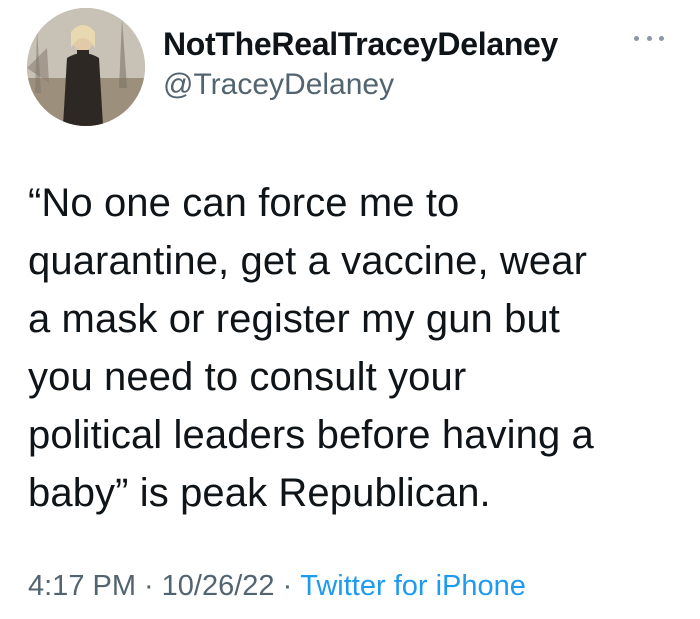  Describe the element at coordinates (277, 586) in the screenshot. I see `tweet-metadata: 4:17 PM · 10/26/22 · Twitter for iPhone` at that location.